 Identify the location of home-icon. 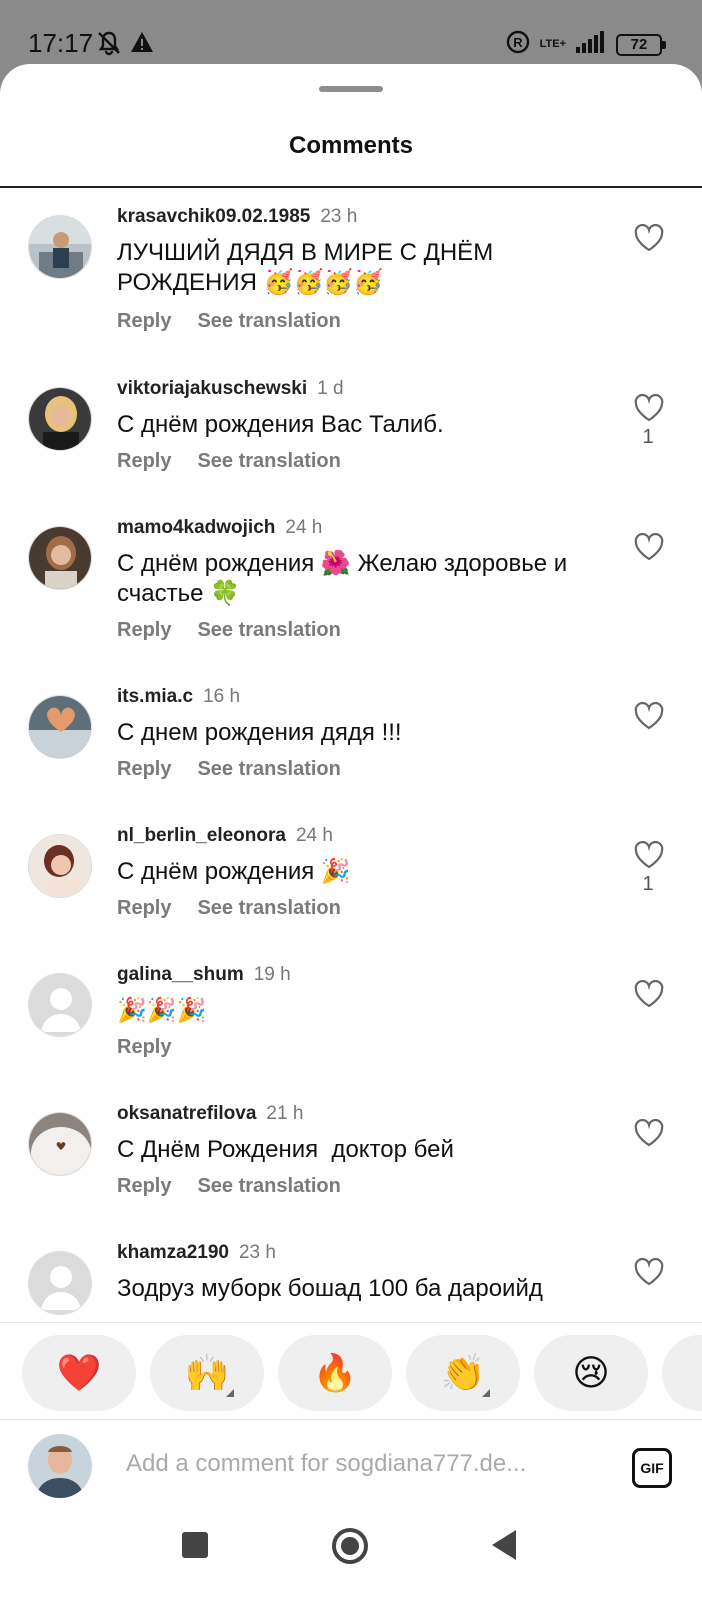
(350, 1546).